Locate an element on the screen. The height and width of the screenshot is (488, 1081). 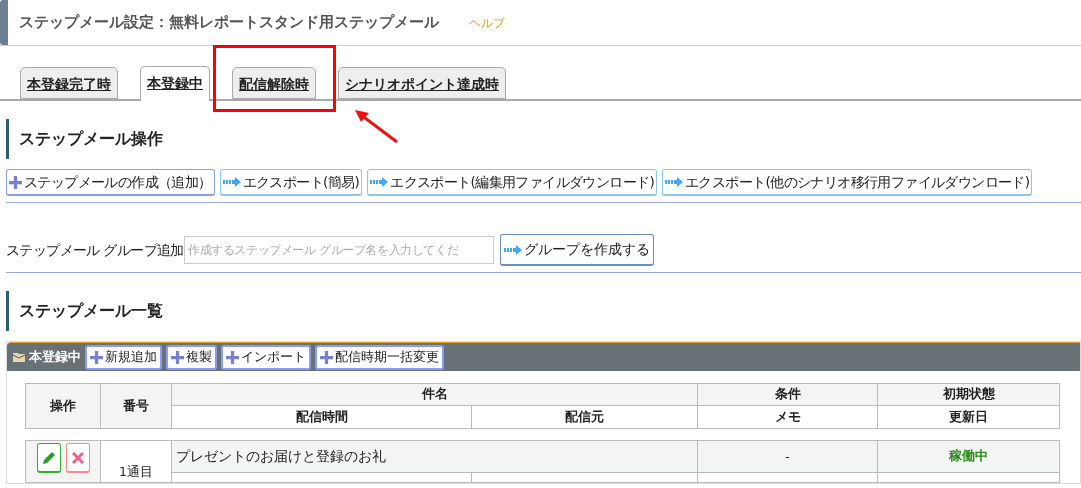
toolbar-button: エクスポート(簡易) is located at coordinates (291, 182).